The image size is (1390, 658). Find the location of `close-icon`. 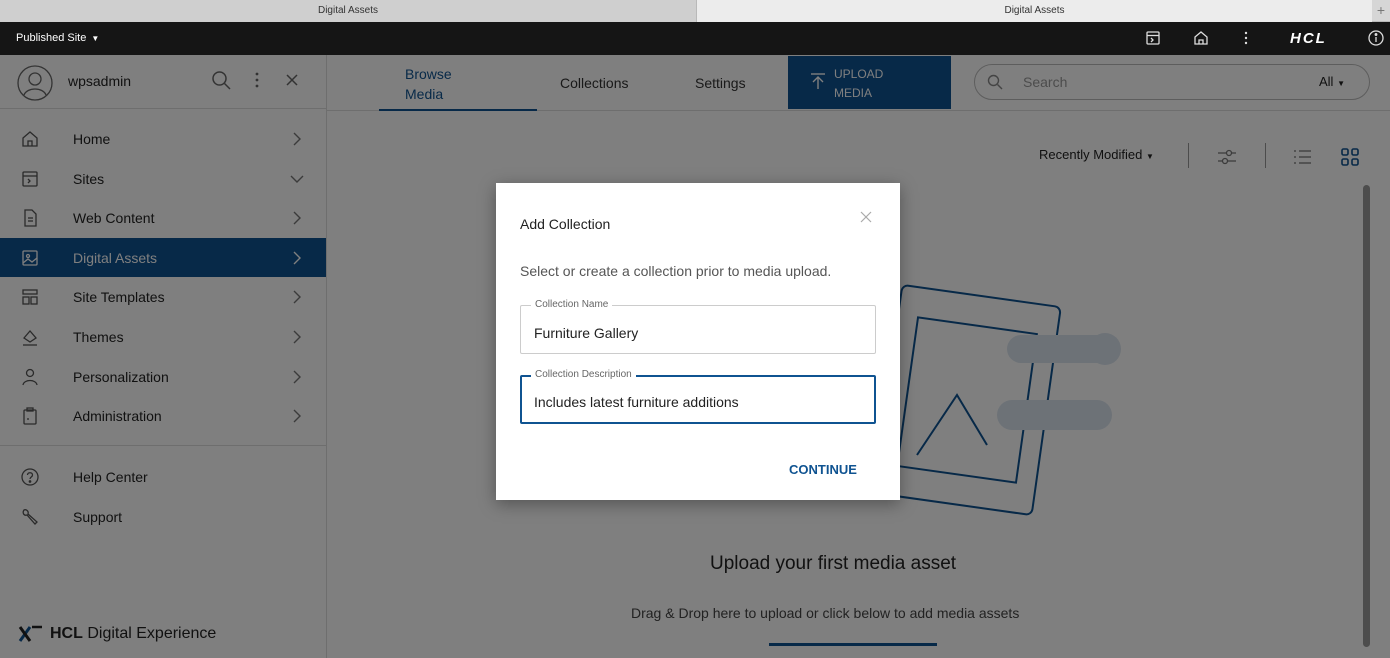

close-icon is located at coordinates (866, 217).